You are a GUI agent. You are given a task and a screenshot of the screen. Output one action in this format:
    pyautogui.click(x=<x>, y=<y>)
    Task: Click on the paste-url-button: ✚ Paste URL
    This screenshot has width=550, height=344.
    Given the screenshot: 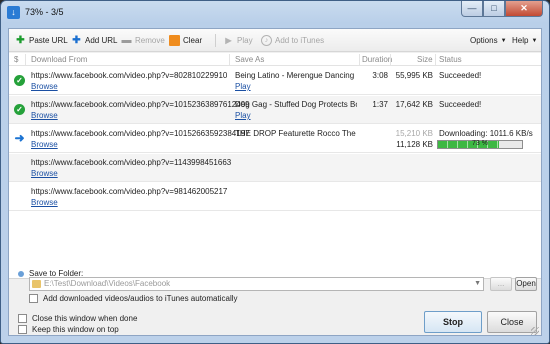 What is the action you would take?
    pyautogui.click(x=41, y=40)
    